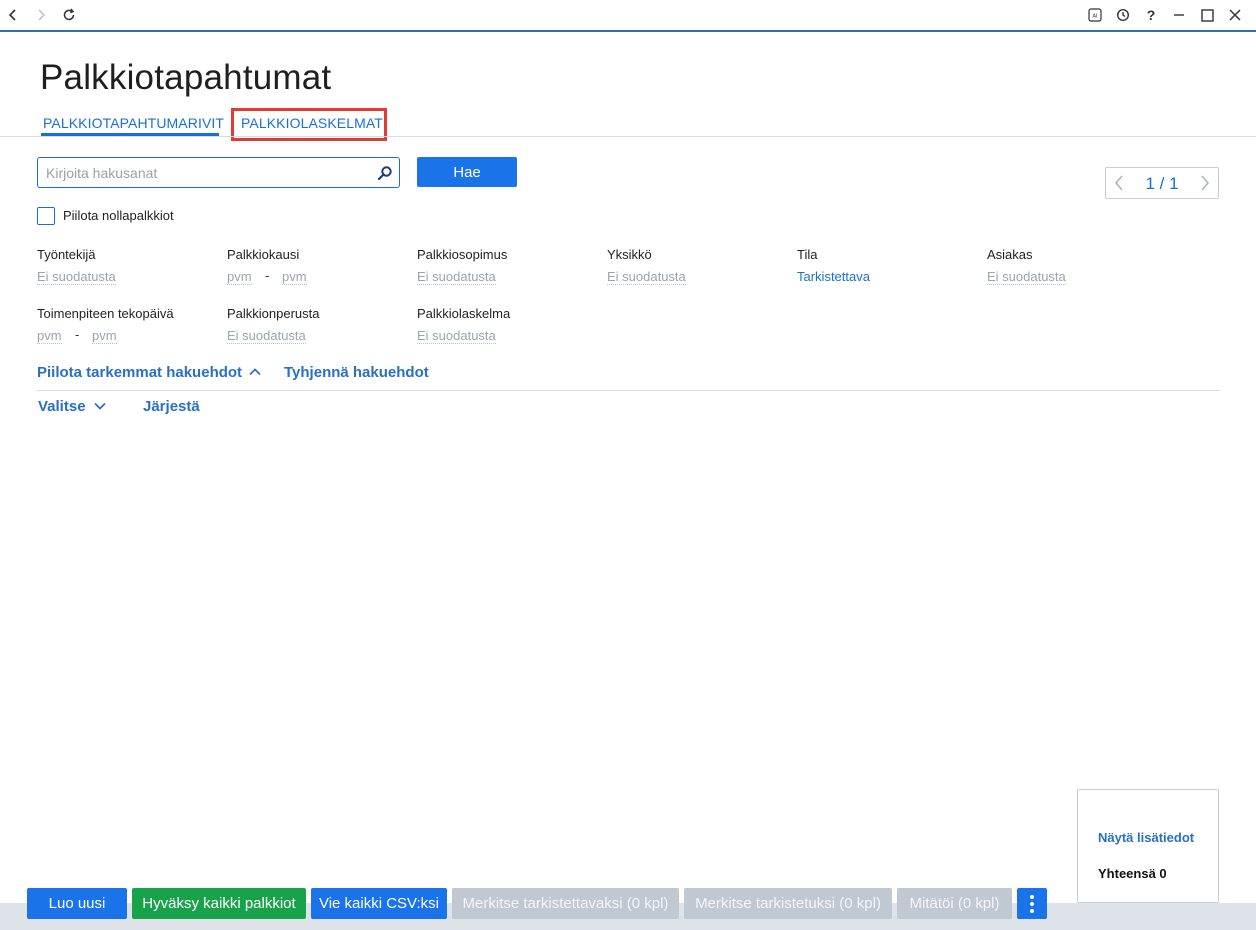 The height and width of the screenshot is (930, 1256). What do you see at coordinates (203, 172) in the screenshot?
I see `search-input` at bounding box center [203, 172].